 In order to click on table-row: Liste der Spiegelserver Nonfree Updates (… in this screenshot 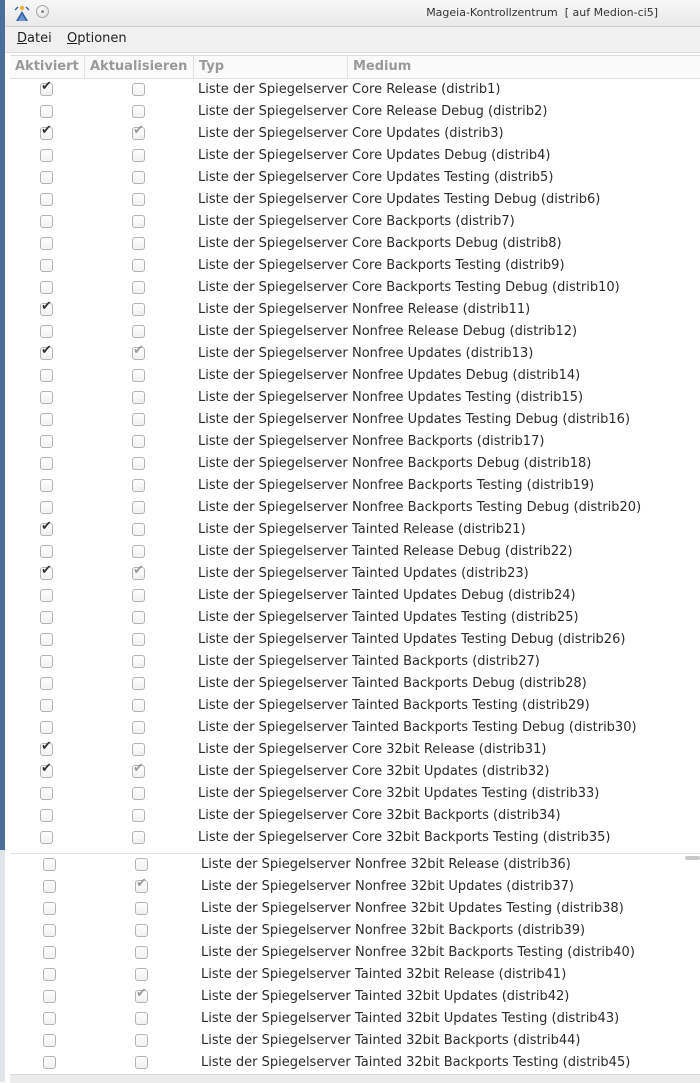, I will do `click(355, 354)`.